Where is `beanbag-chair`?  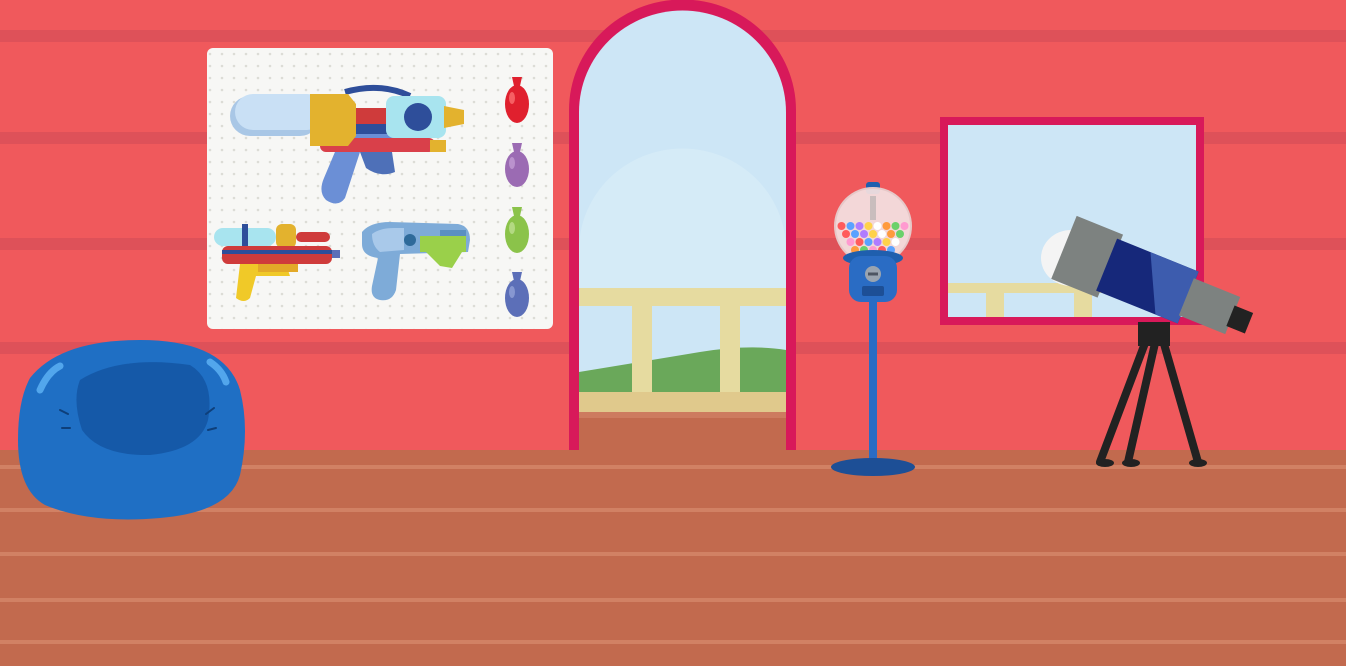 beanbag-chair is located at coordinates (131, 430).